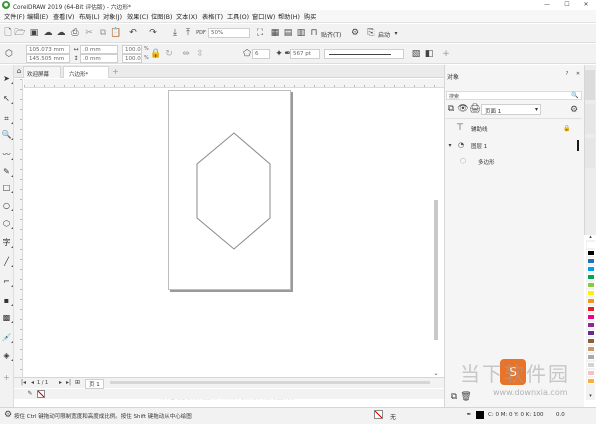 This screenshot has height=424, width=596. I want to click on connector-tool-icon: ⌐, so click(6, 281).